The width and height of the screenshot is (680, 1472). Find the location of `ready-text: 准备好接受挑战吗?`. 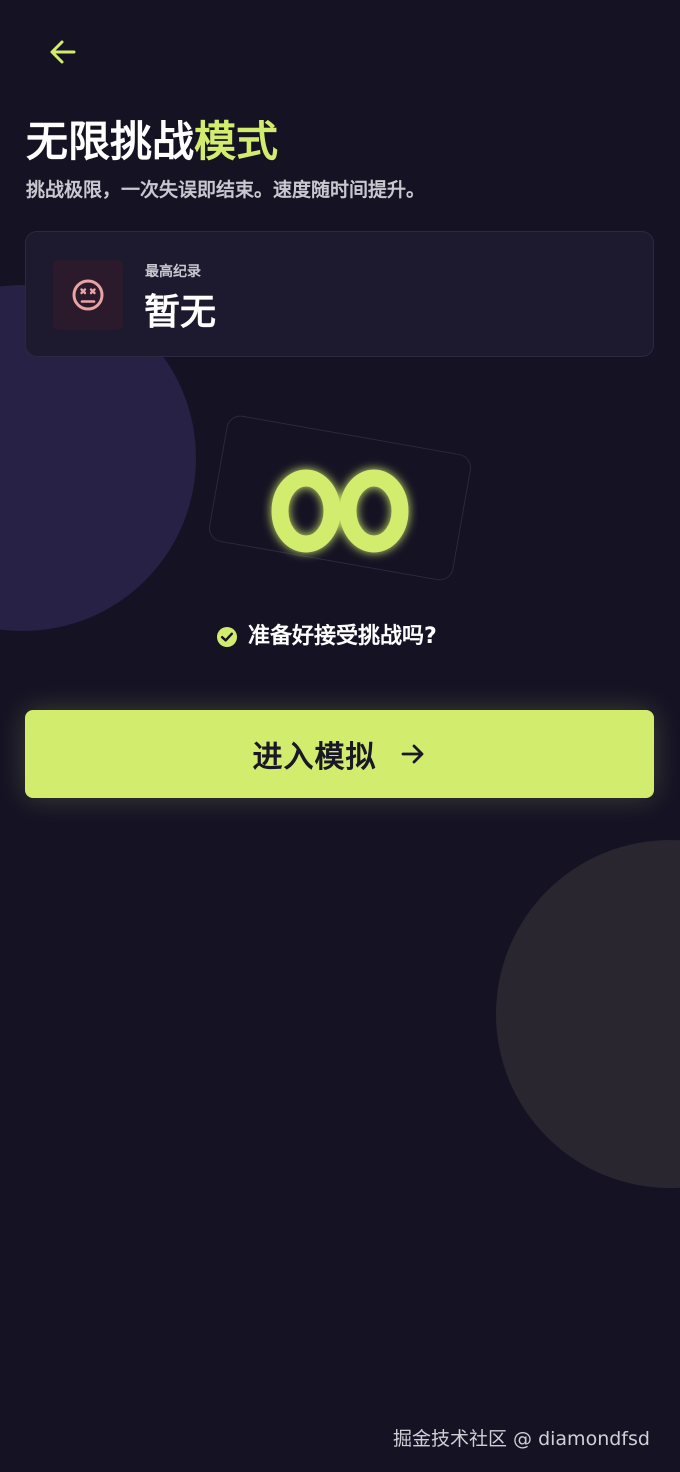

ready-text: 准备好接受挑战吗? is located at coordinates (342, 636).